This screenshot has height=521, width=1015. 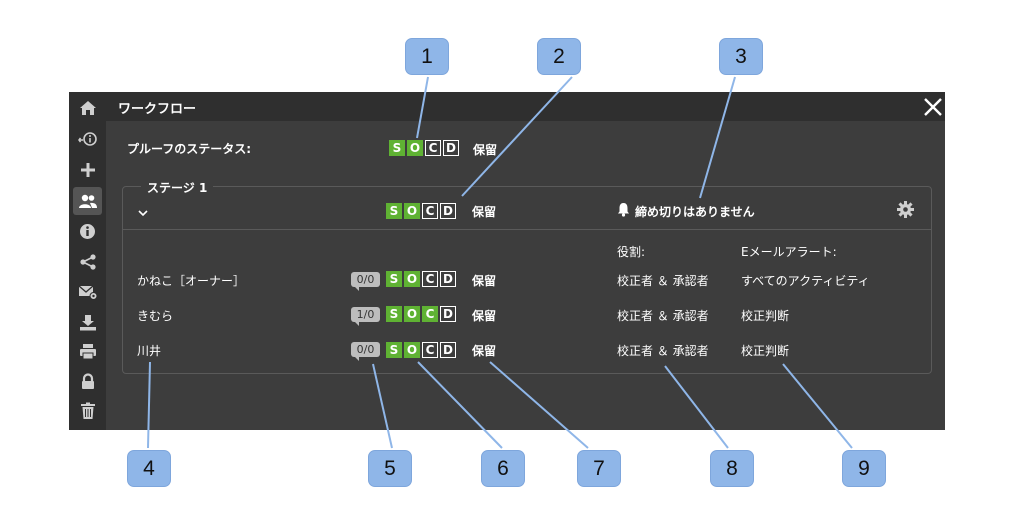 I want to click on callout-9: 9, so click(x=864, y=468).